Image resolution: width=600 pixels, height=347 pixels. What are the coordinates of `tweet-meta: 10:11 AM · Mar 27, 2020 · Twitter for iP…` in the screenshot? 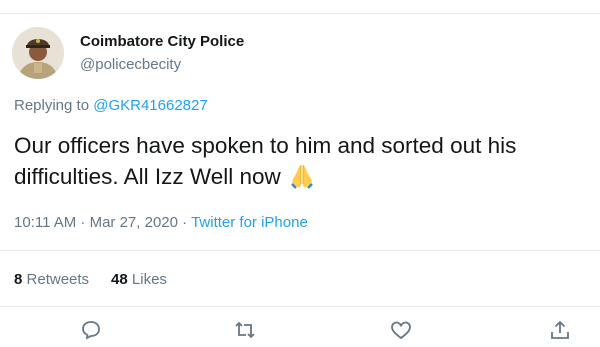 It's located at (161, 222).